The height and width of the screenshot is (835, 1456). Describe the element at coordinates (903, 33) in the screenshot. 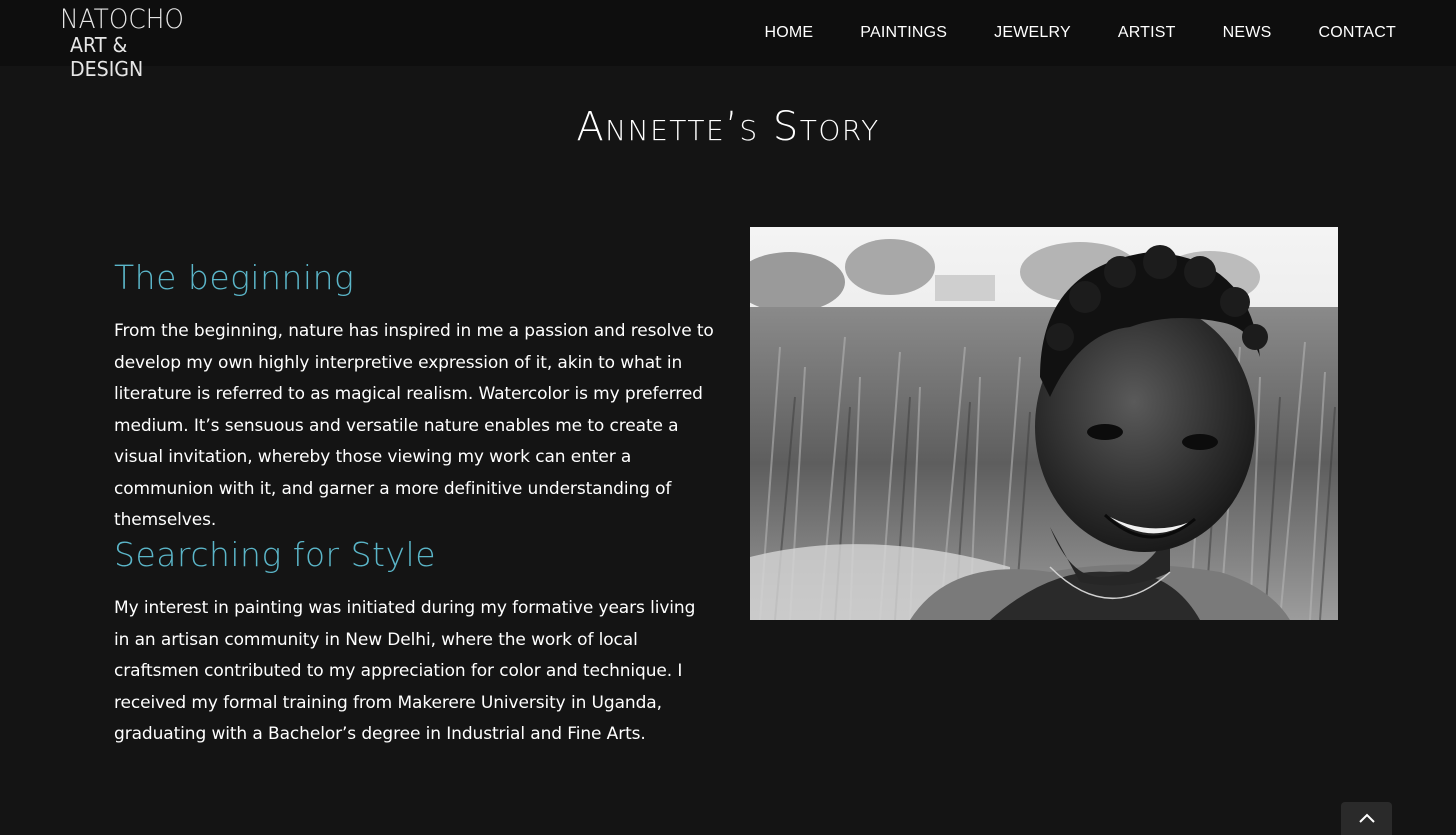

I see `nav-paintings: PAINTINGS` at that location.